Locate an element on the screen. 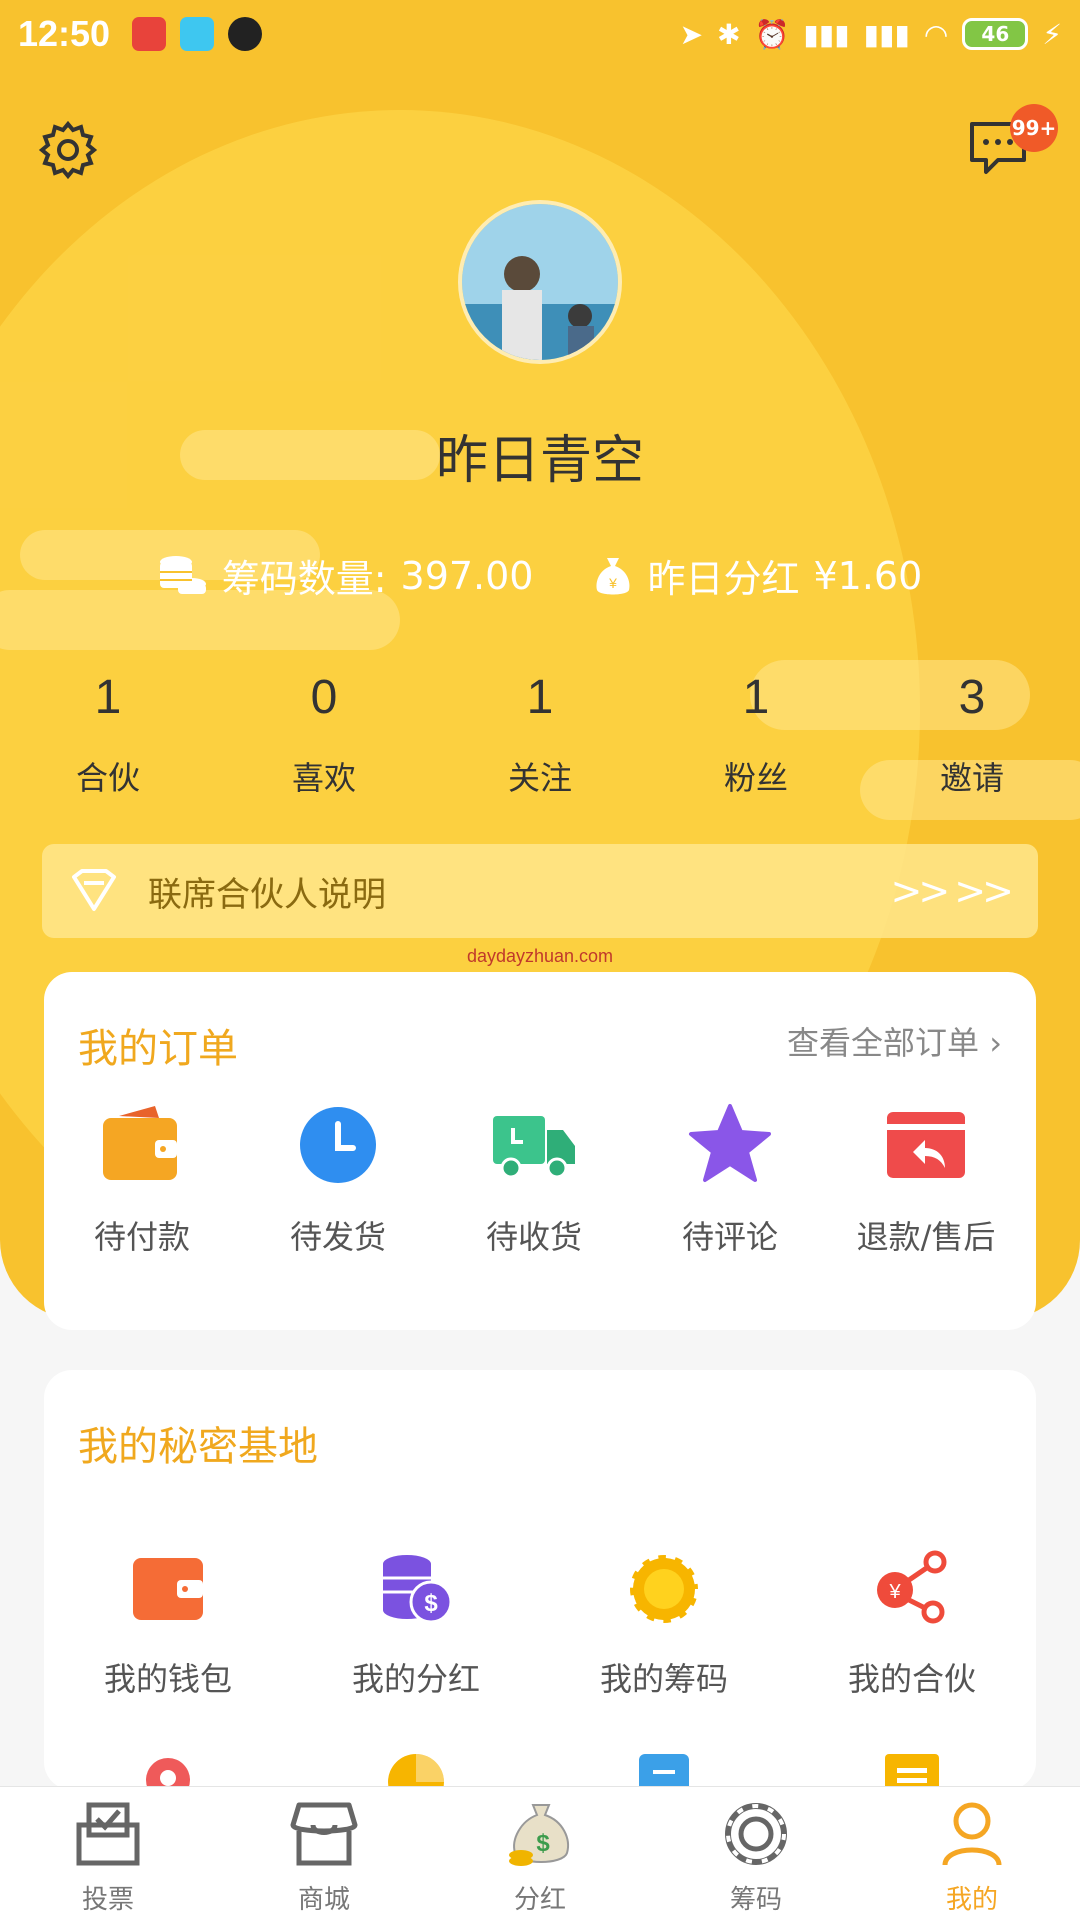 This screenshot has width=1080, height=1920. order-status-label: 待付款 is located at coordinates (141, 1237).